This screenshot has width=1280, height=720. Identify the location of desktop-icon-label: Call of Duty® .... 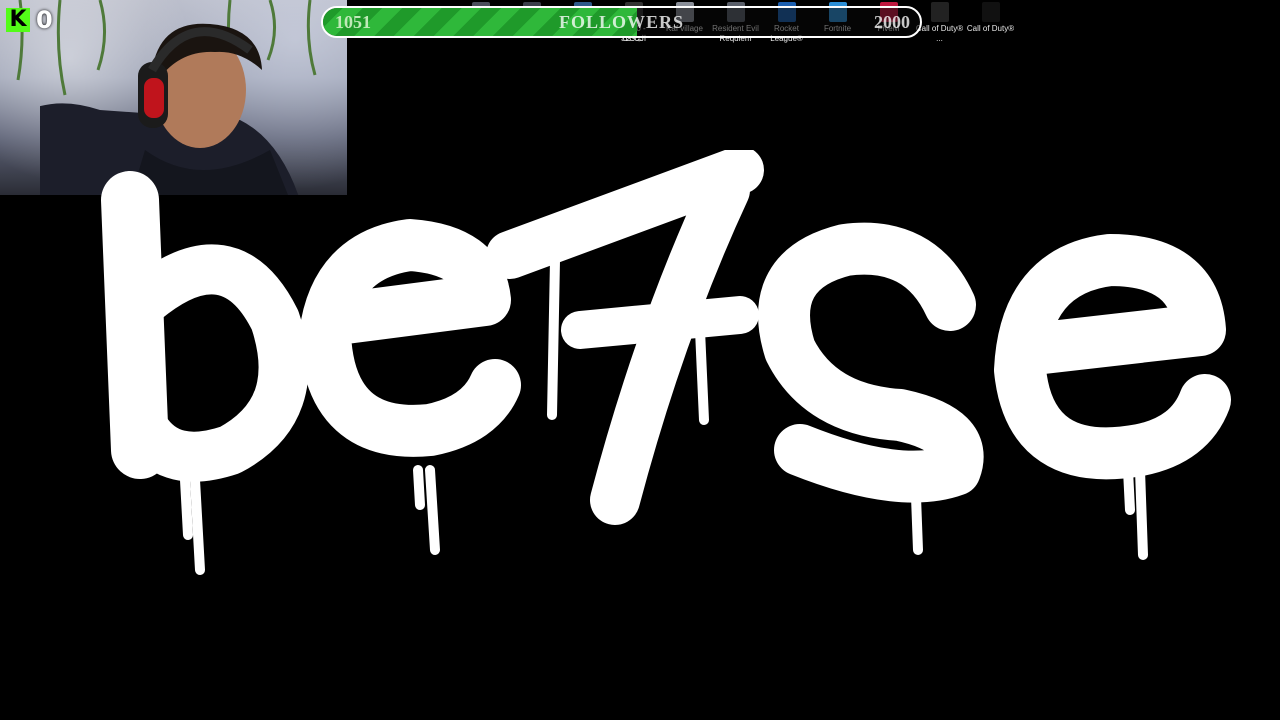
(939, 33).